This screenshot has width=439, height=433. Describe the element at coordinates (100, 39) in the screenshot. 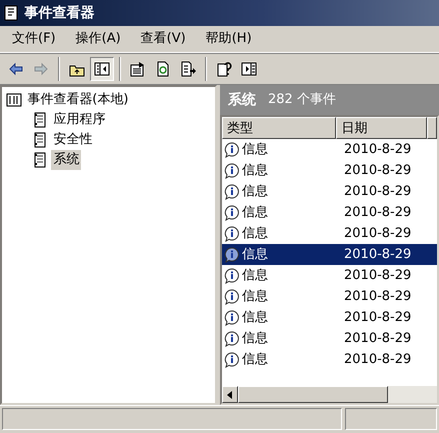

I see `menu-item: 操作(A)` at that location.